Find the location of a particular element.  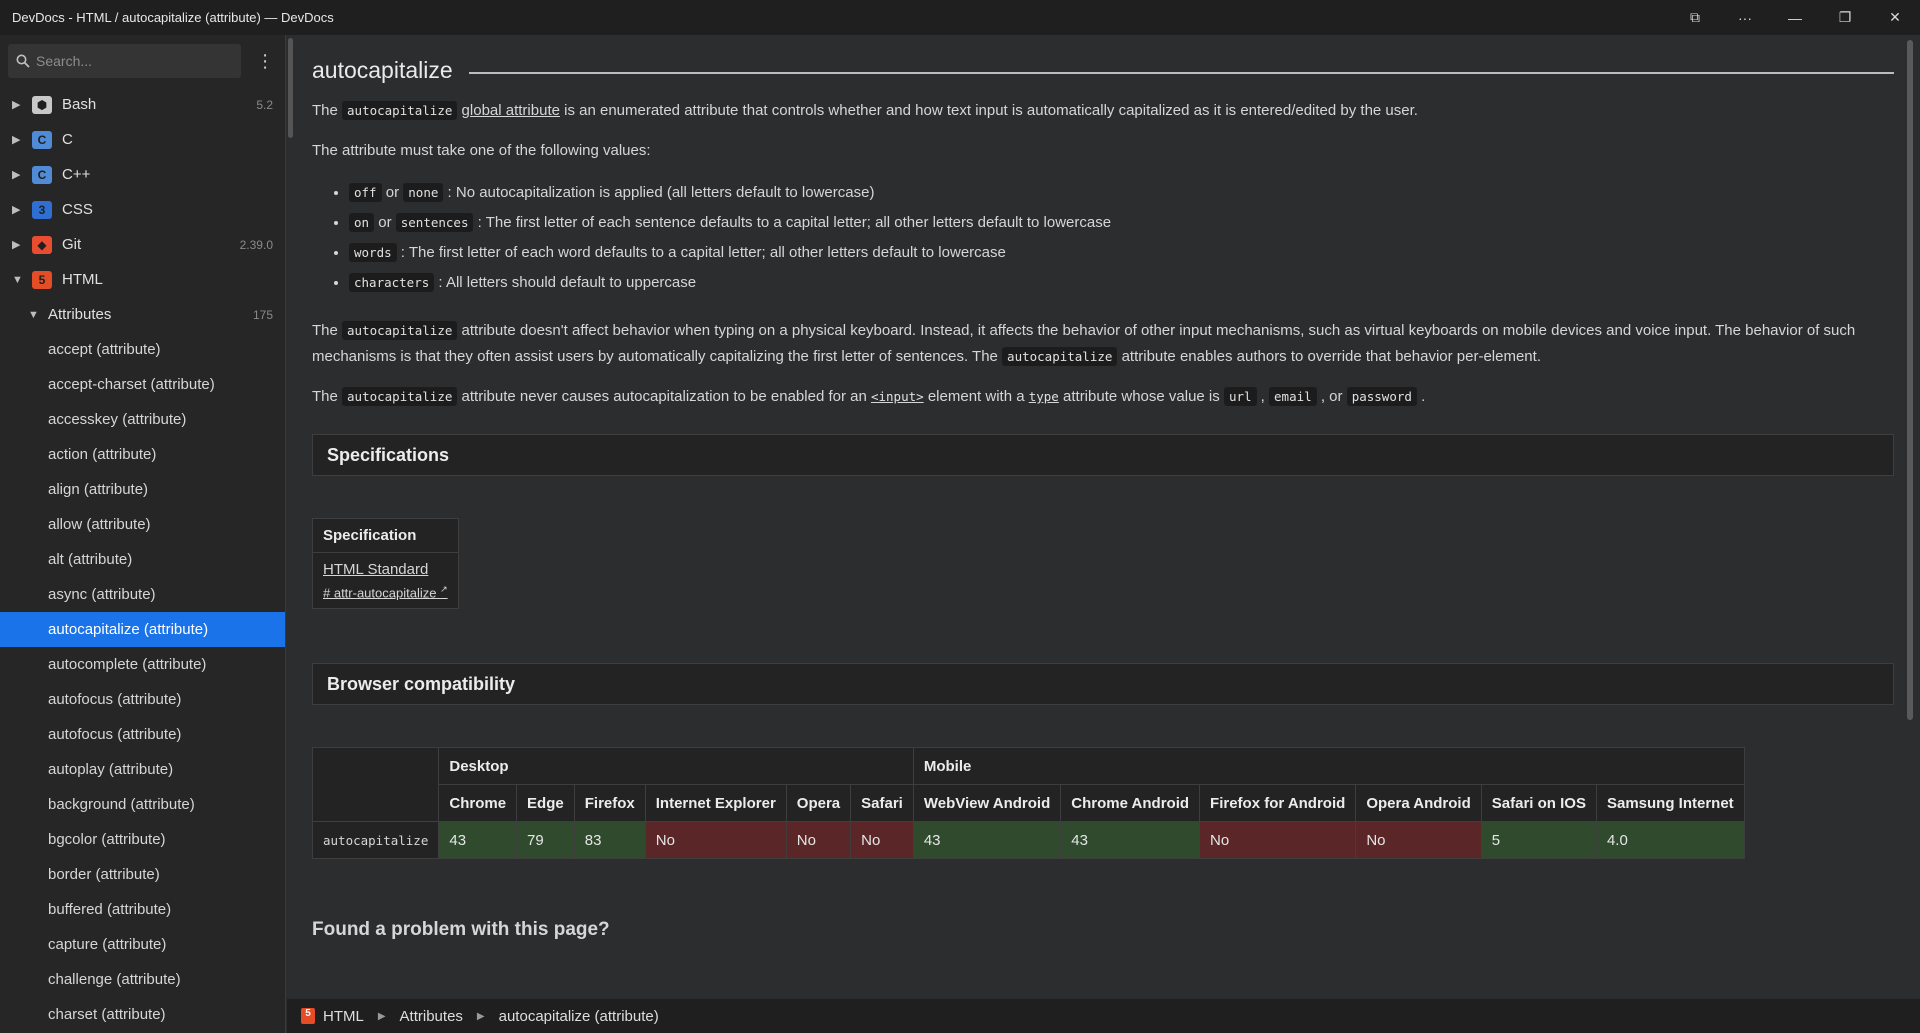

sidebar-attribute-item: capture (attribute) is located at coordinates (142, 944).